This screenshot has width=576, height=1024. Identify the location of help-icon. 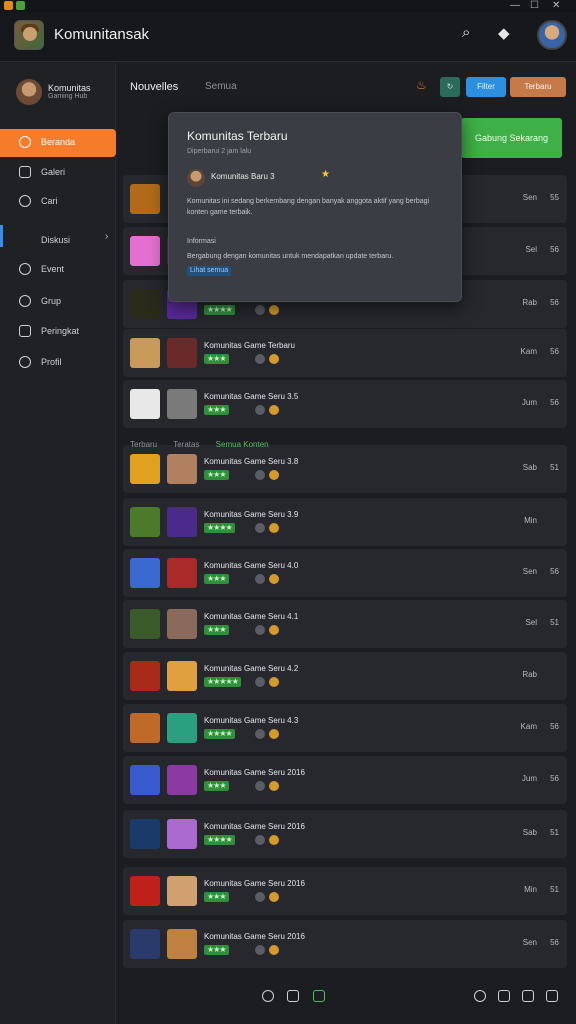
(268, 996).